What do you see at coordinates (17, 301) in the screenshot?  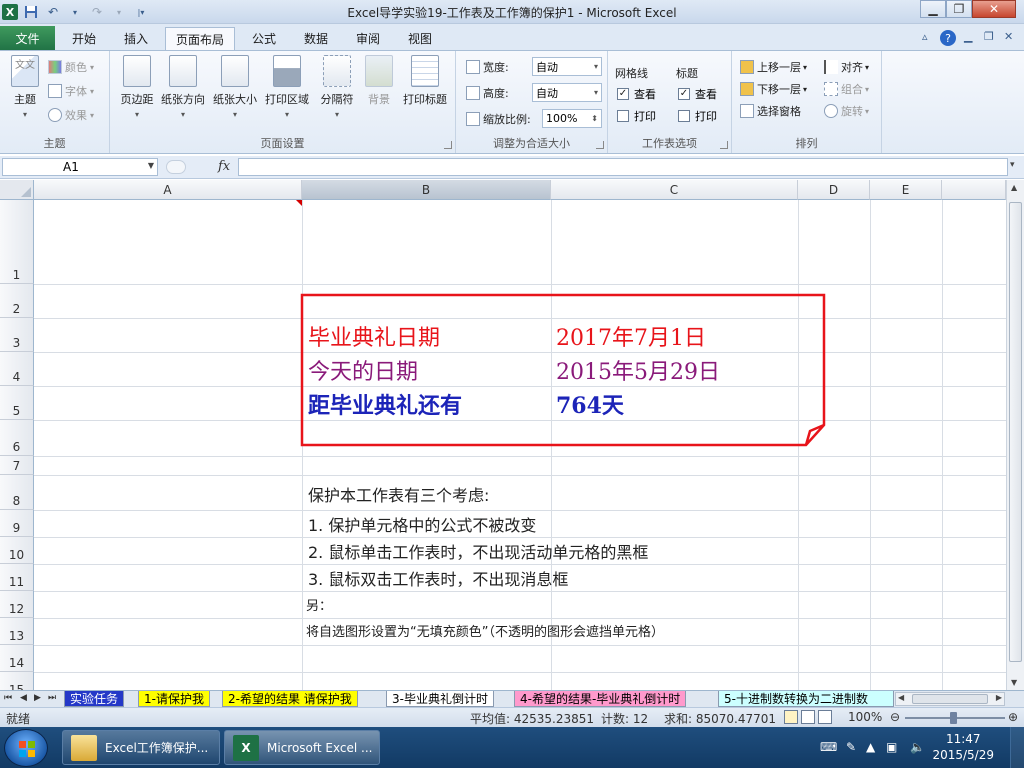 I see `row-header-2: 2` at bounding box center [17, 301].